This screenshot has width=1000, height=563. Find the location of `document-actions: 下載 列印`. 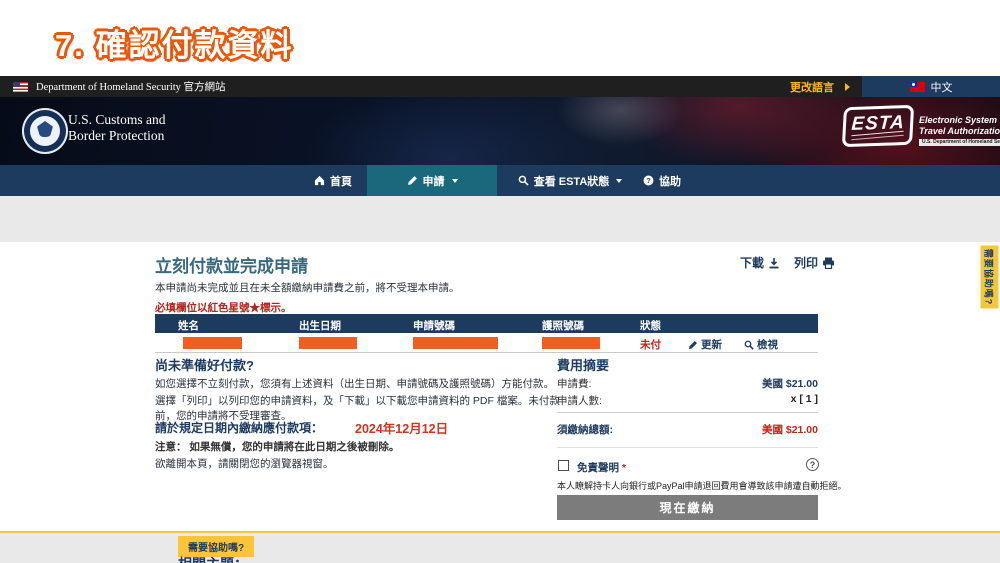

document-actions: 下載 列印 is located at coordinates (787, 262).